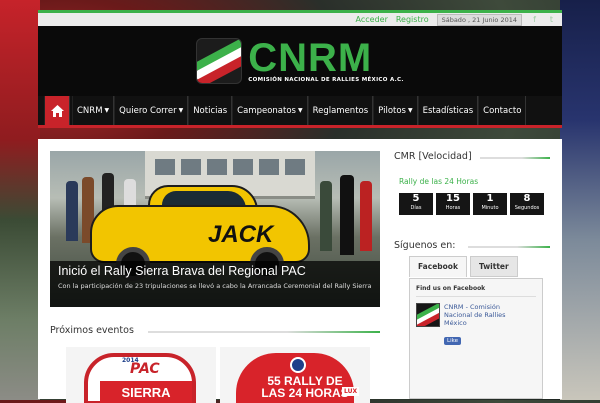 The image size is (600, 403). I want to click on nav-item-campeonatos: Campeonatos ▼, so click(270, 110).